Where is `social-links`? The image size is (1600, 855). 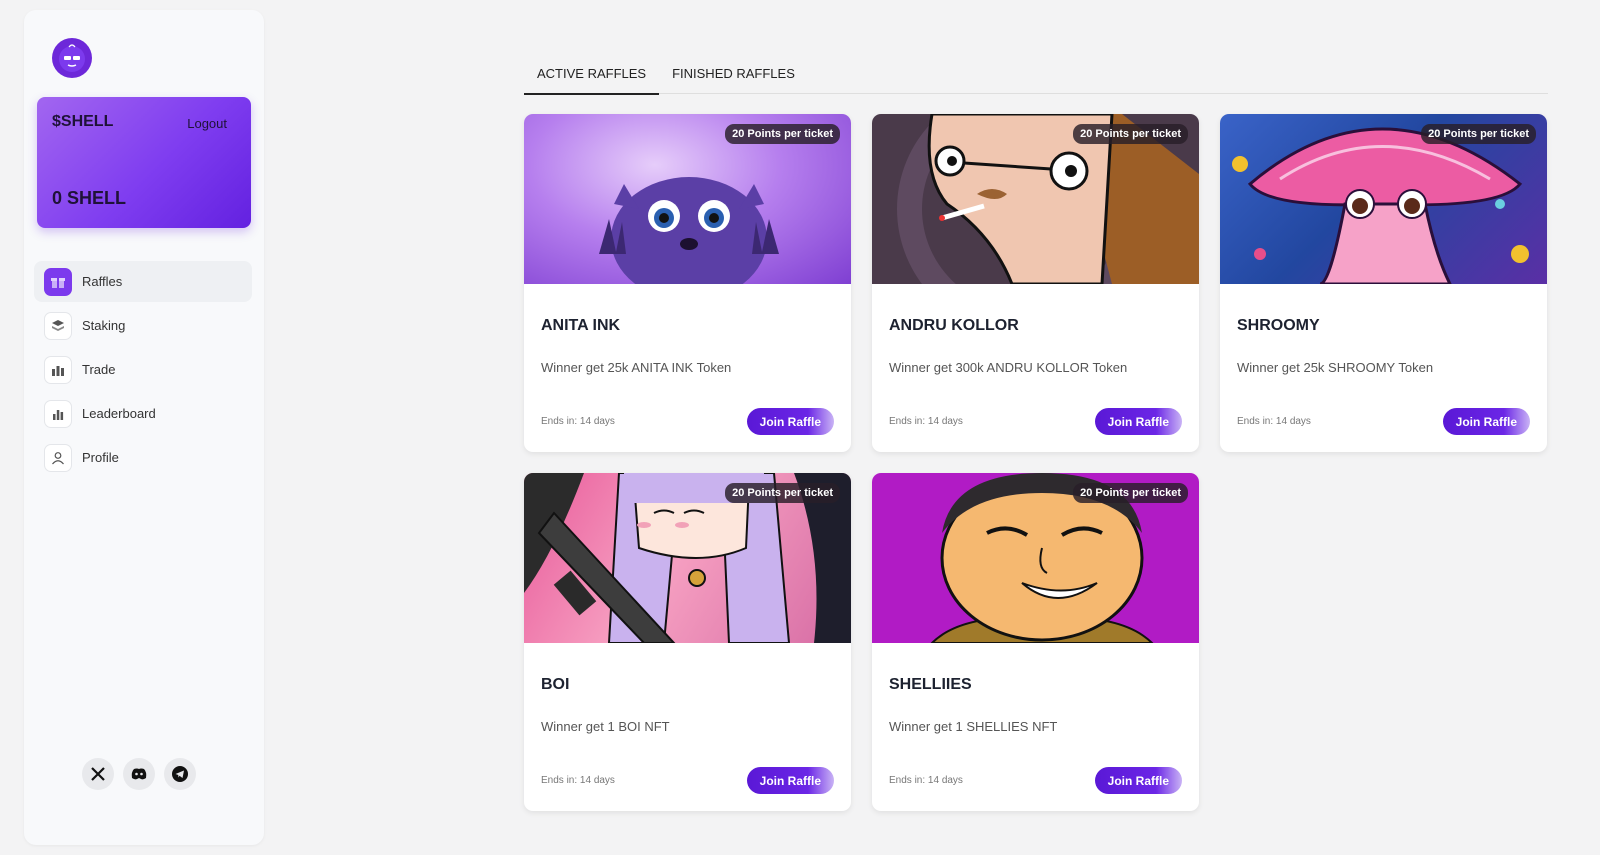 social-links is located at coordinates (139, 774).